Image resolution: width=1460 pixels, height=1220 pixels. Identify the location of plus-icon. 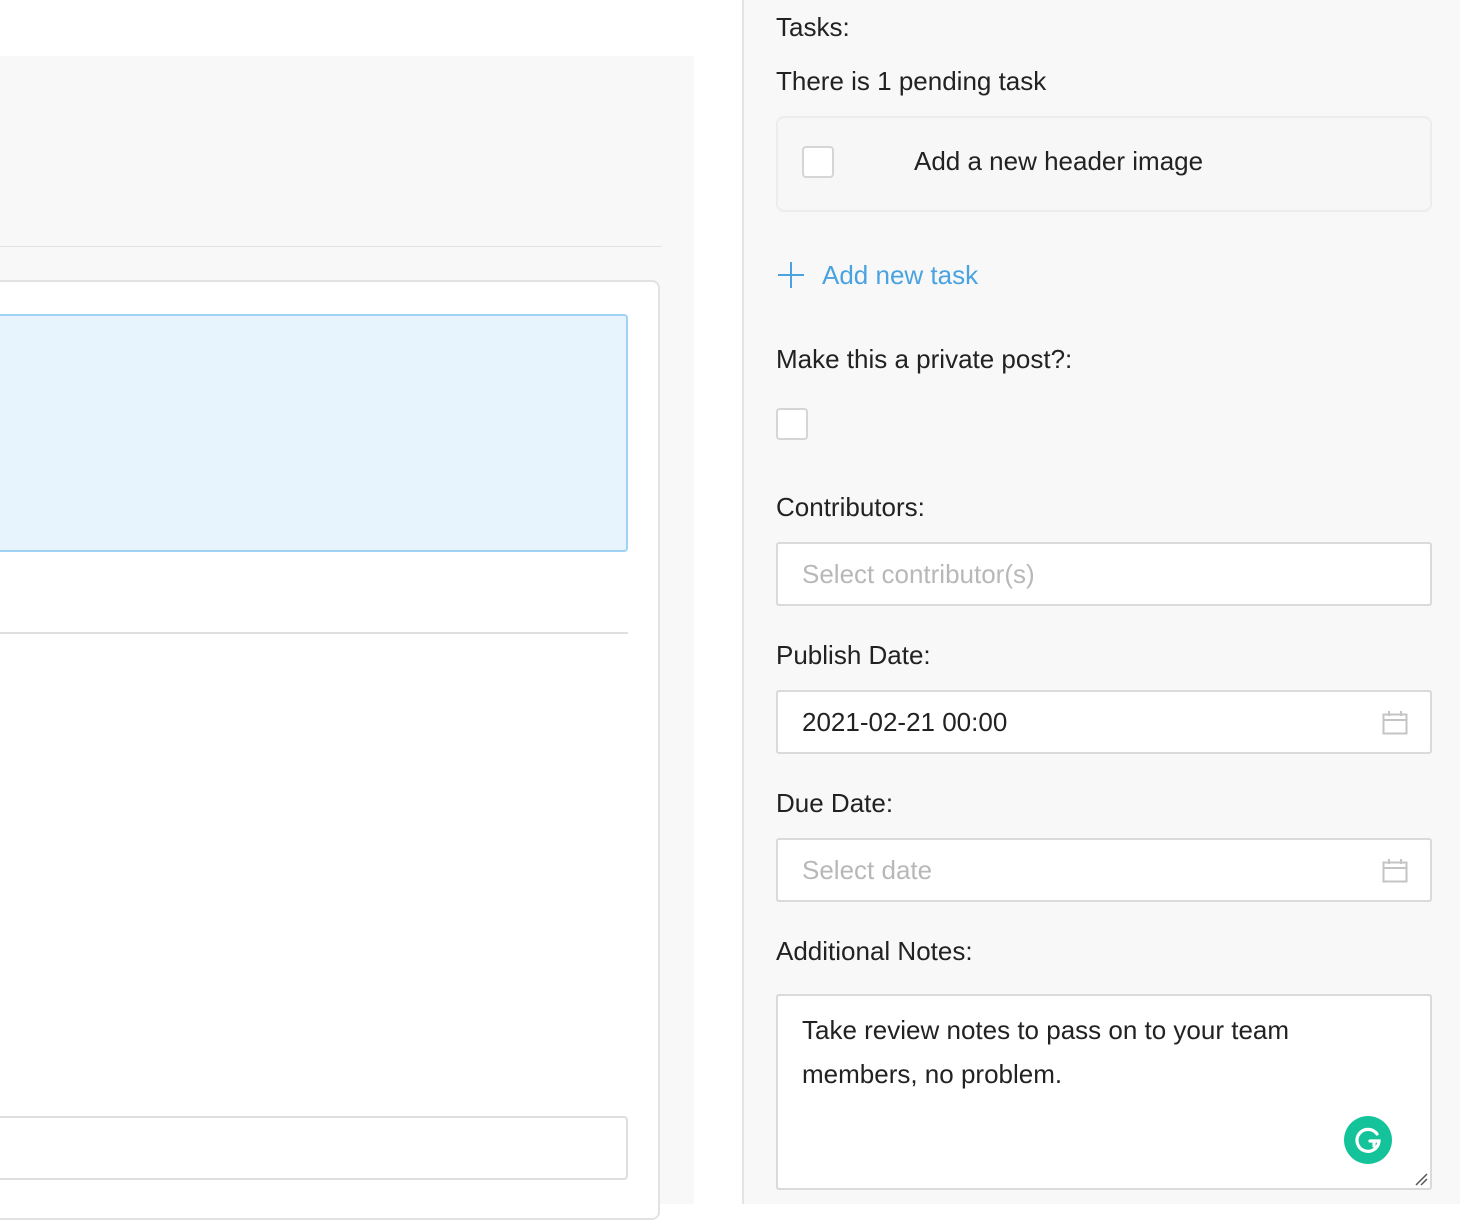
(791, 275).